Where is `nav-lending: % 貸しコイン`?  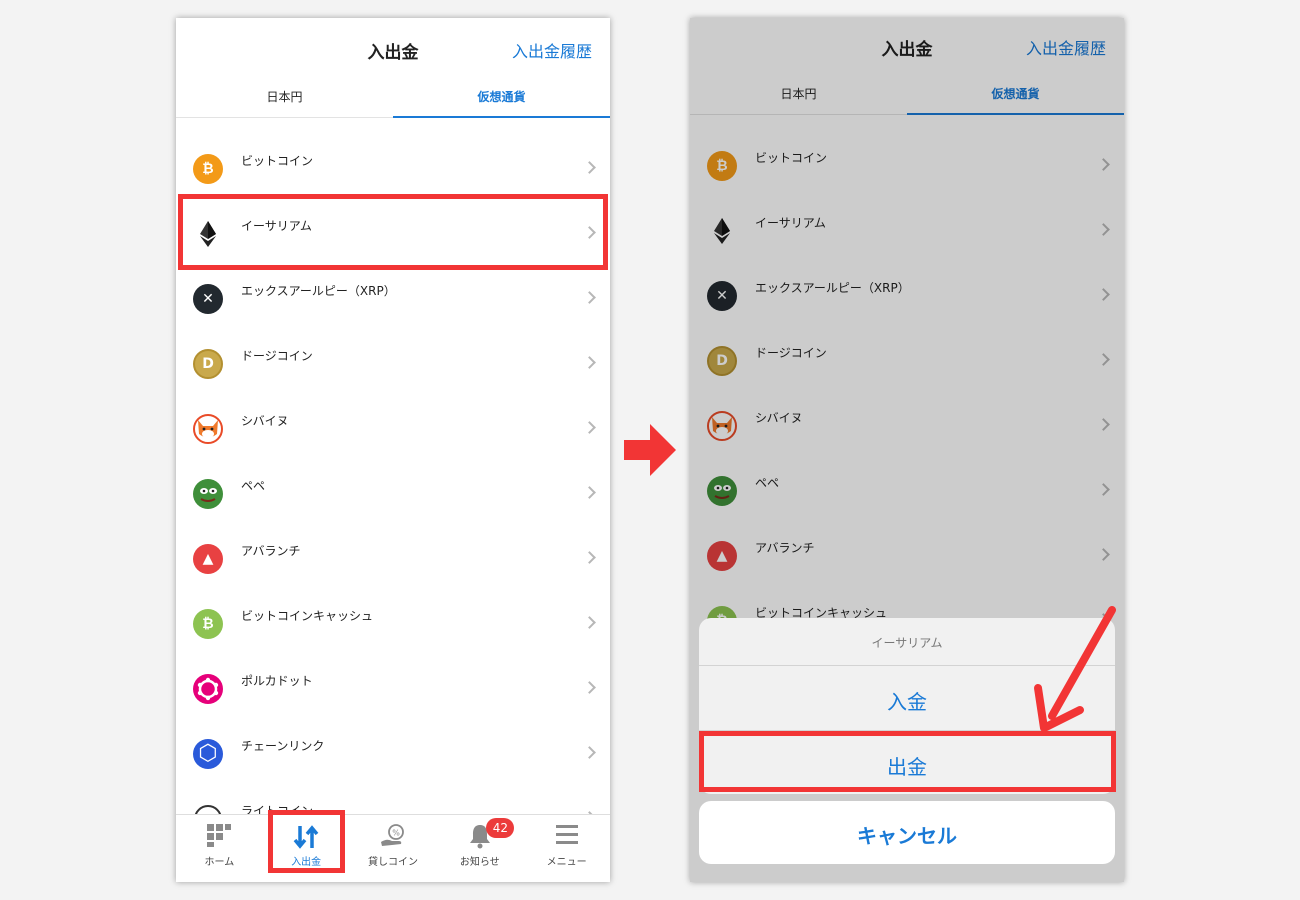 nav-lending: % 貸しコイン is located at coordinates (393, 848).